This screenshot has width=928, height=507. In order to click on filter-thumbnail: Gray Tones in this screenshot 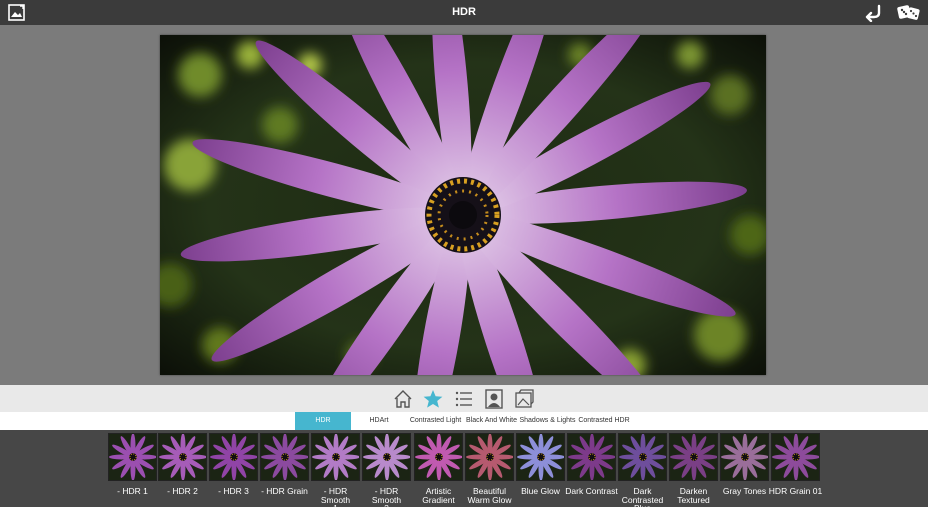, I will do `click(744, 464)`.